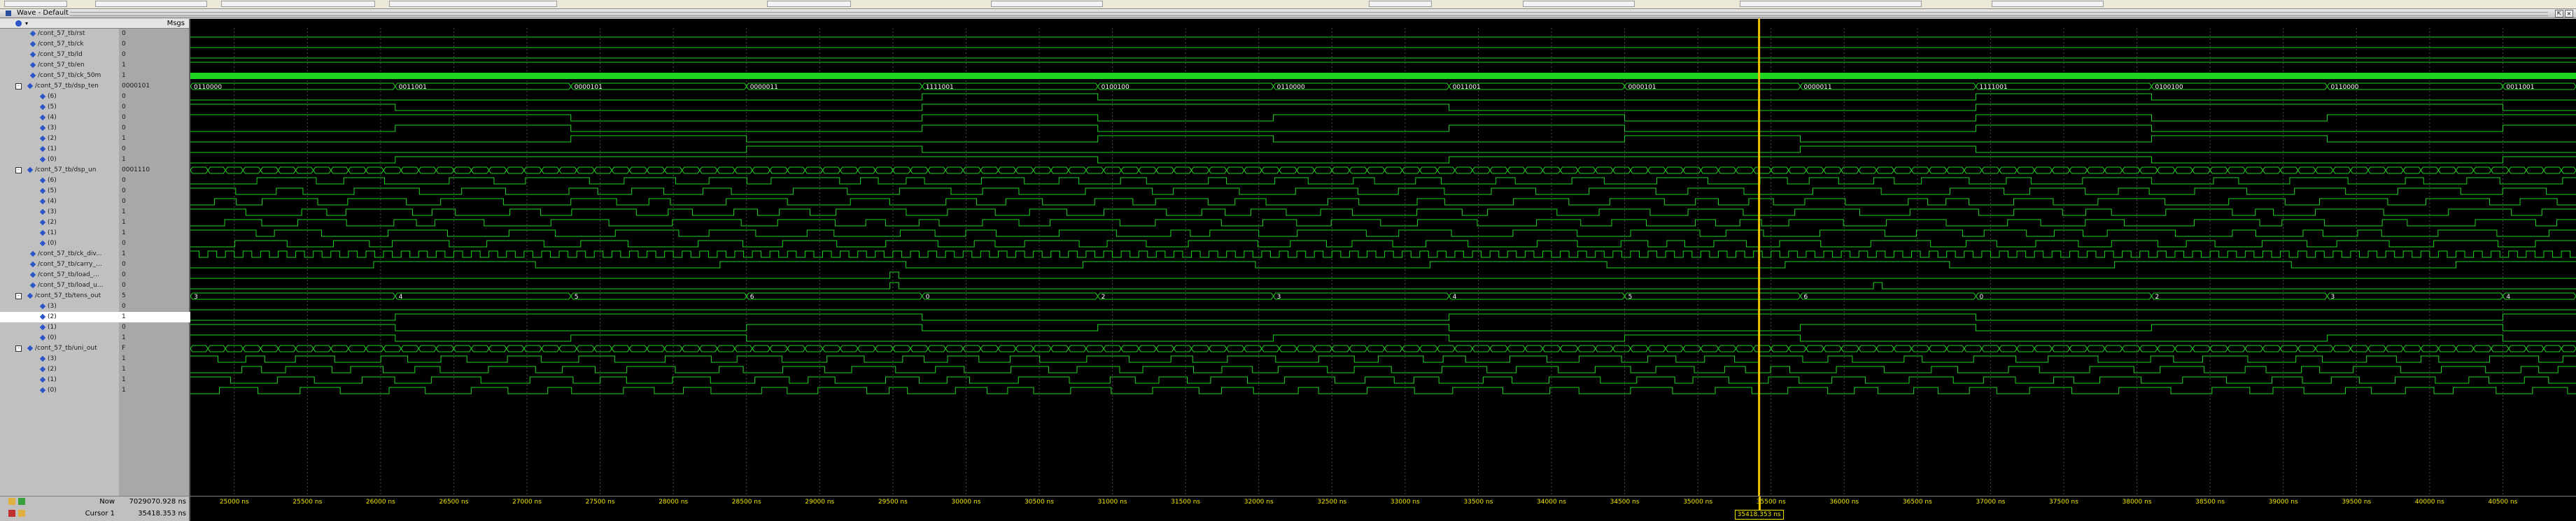  Describe the element at coordinates (43, 13) in the screenshot. I see `window-title: Wave - Default` at that location.